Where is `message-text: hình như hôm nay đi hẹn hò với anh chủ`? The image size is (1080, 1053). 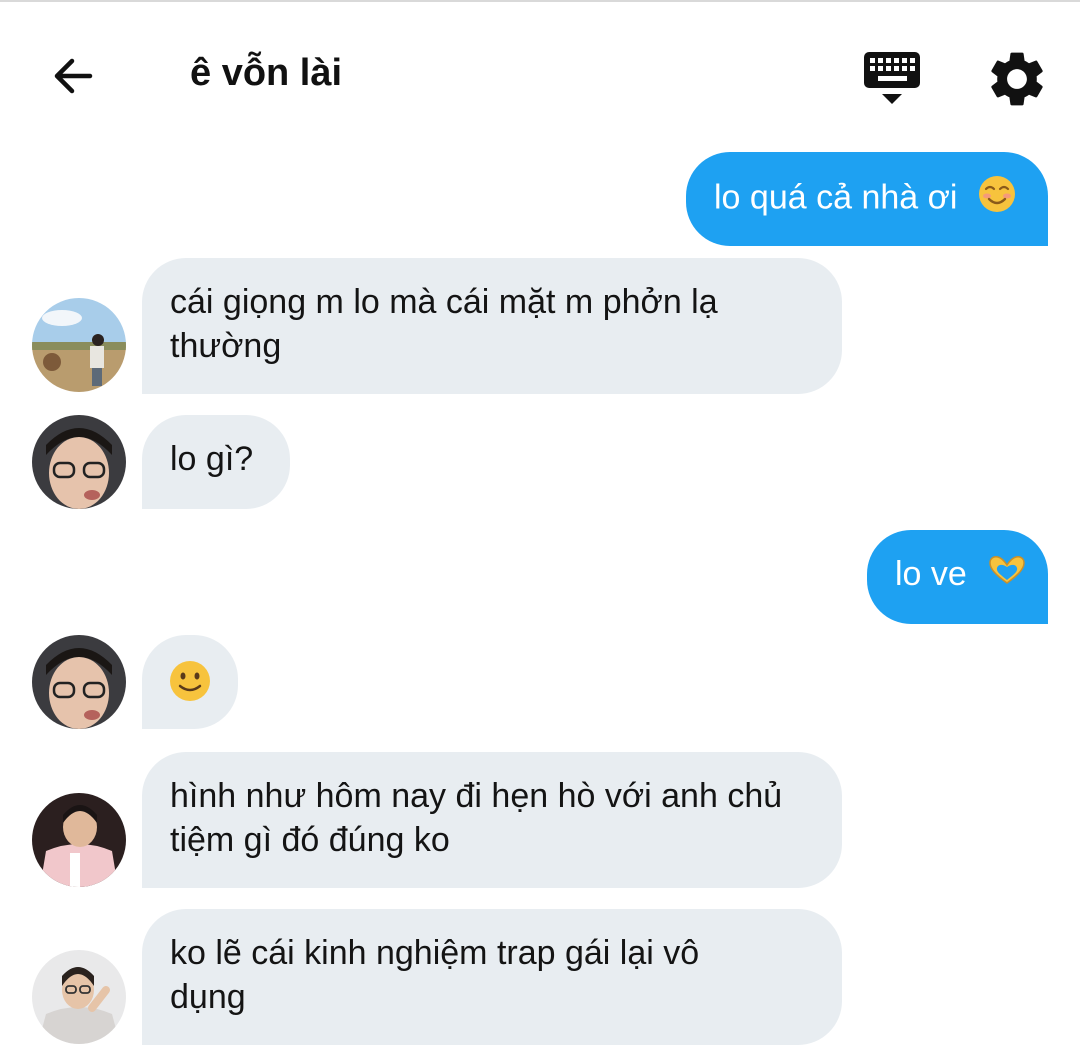
message-text: hình như hôm nay đi hẹn hò với anh chủ is located at coordinates (476, 796).